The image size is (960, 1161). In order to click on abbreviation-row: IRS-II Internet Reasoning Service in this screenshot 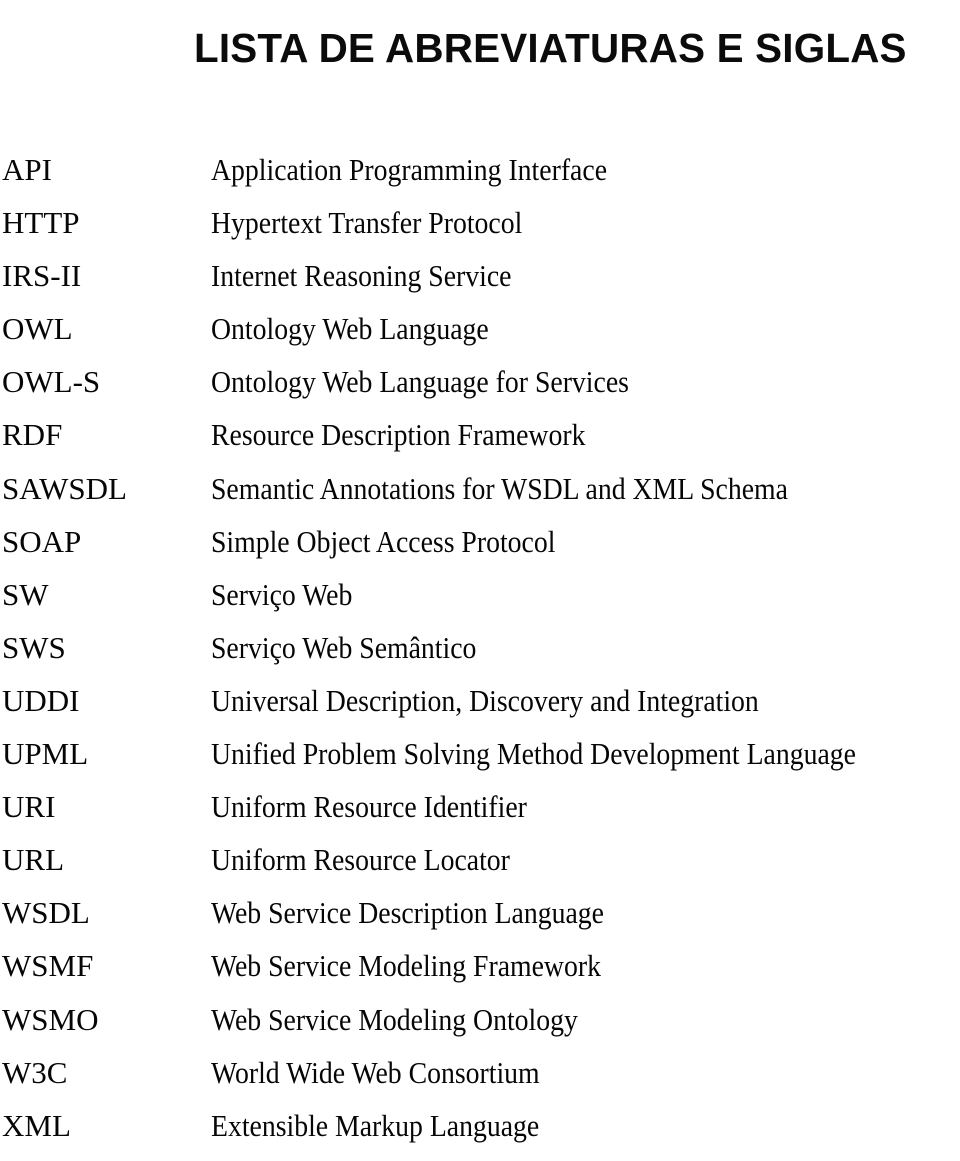, I will do `click(480, 284)`.